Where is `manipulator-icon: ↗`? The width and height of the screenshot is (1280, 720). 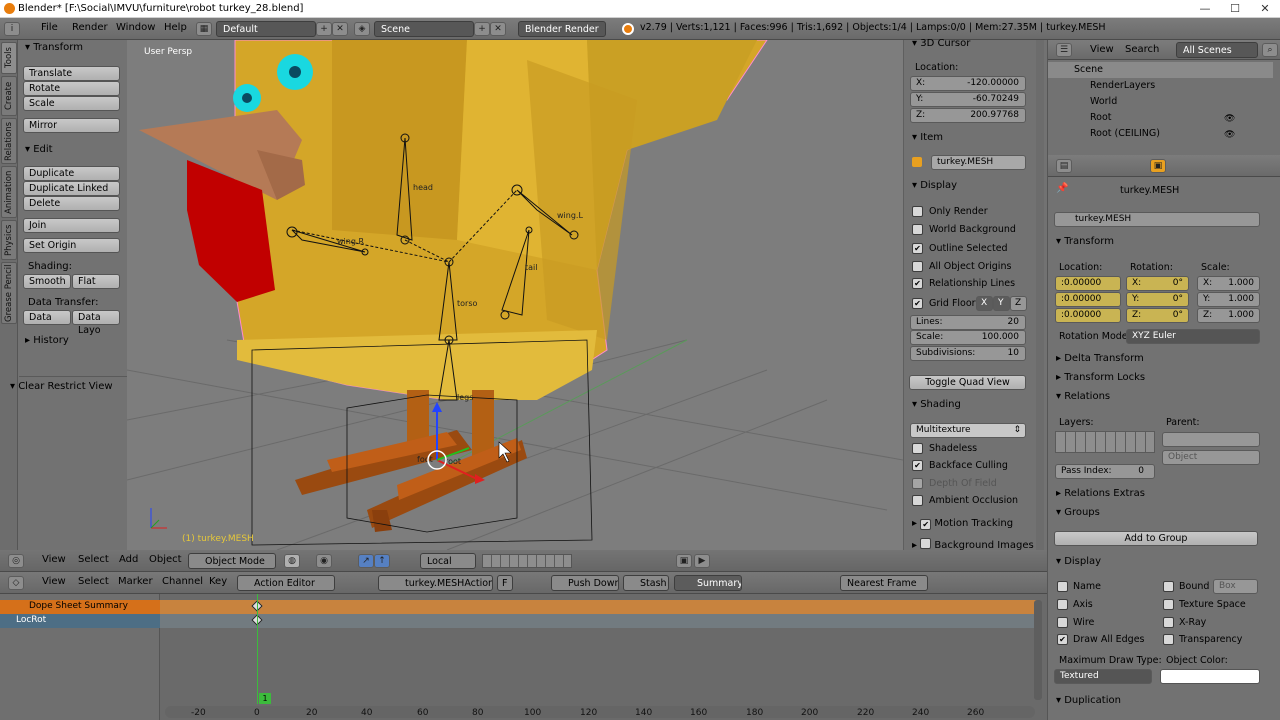
manipulator-icon: ↗ is located at coordinates (366, 561).